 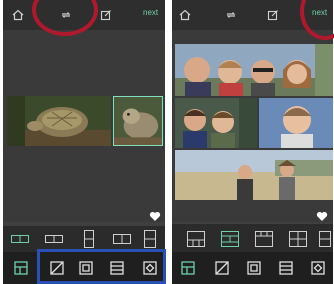 I want to click on grid-icon, so click(x=286, y=268).